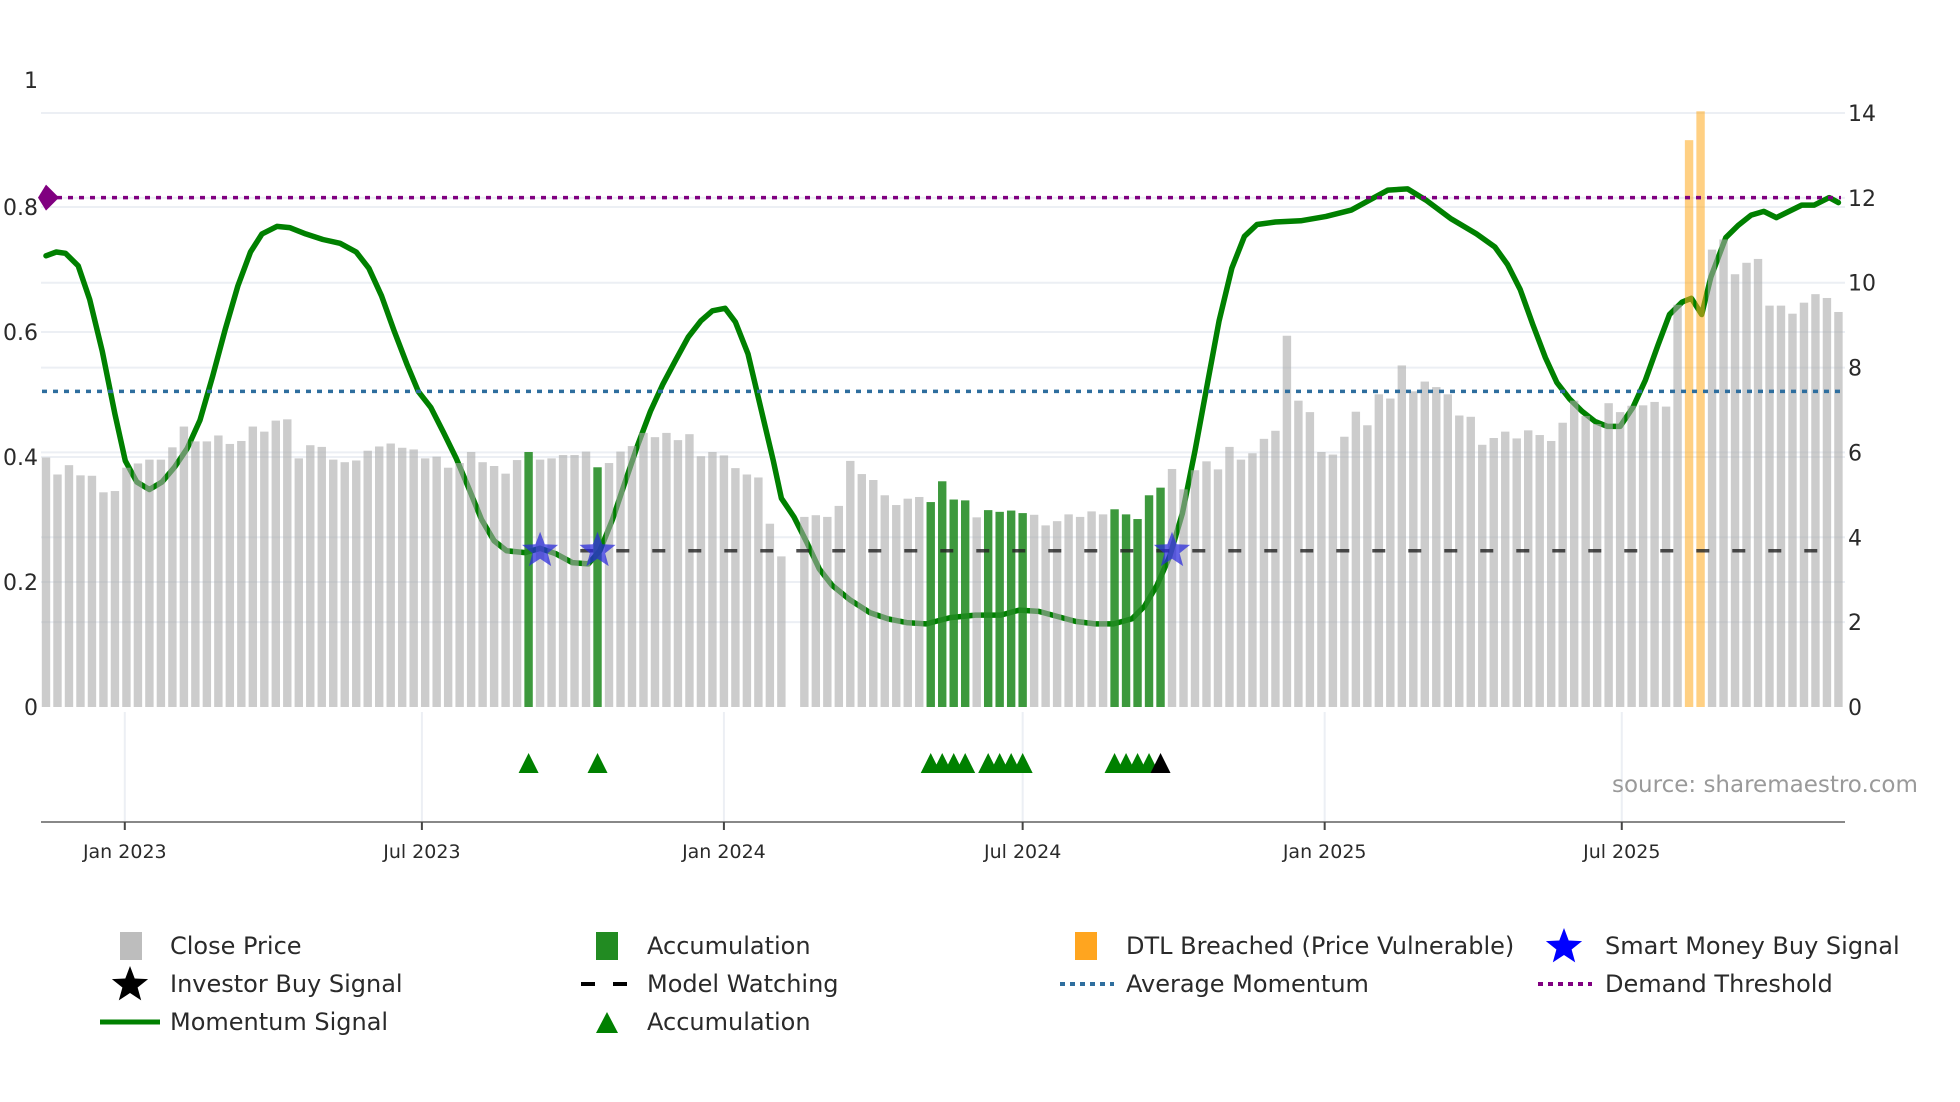 Image resolution: width=1960 pixels, height=1102 pixels. Describe the element at coordinates (1247, 984) in the screenshot. I see `legend-label: Average Momentum` at that location.